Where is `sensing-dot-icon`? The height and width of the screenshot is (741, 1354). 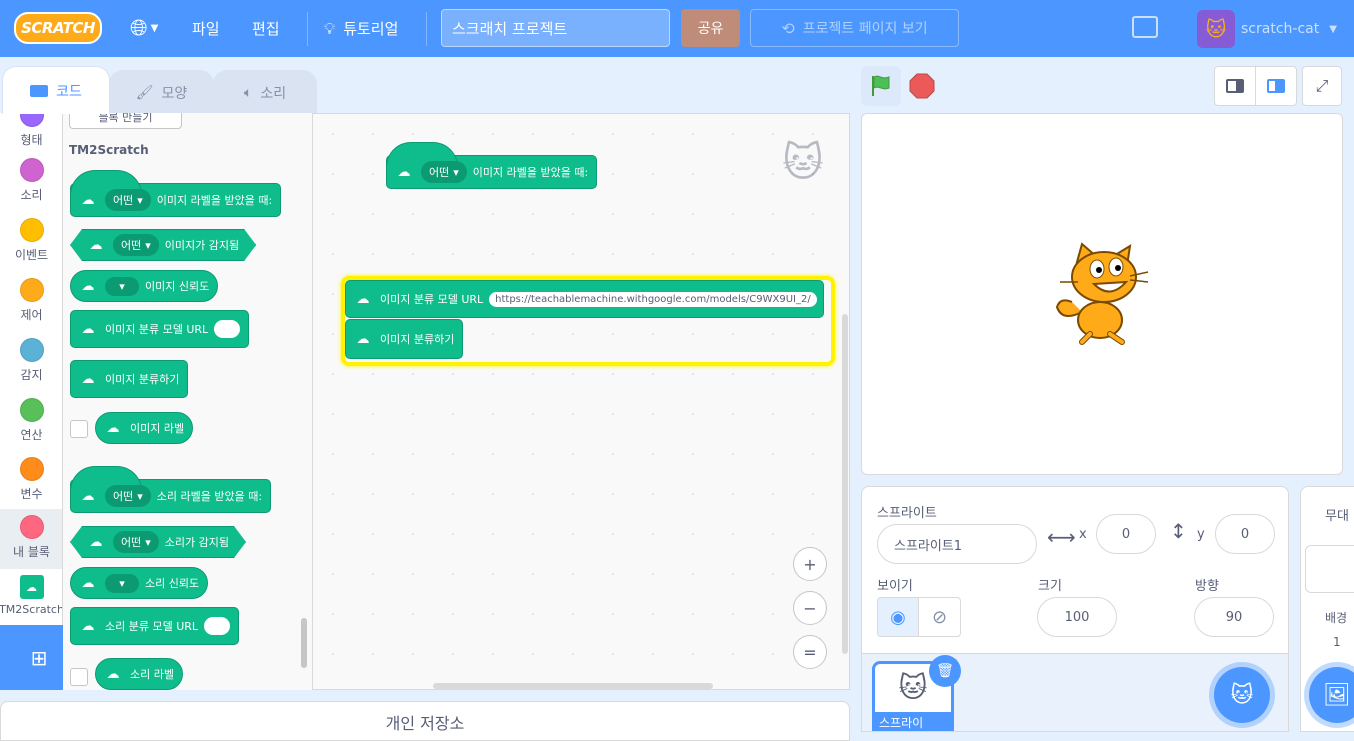 sensing-dot-icon is located at coordinates (31, 350).